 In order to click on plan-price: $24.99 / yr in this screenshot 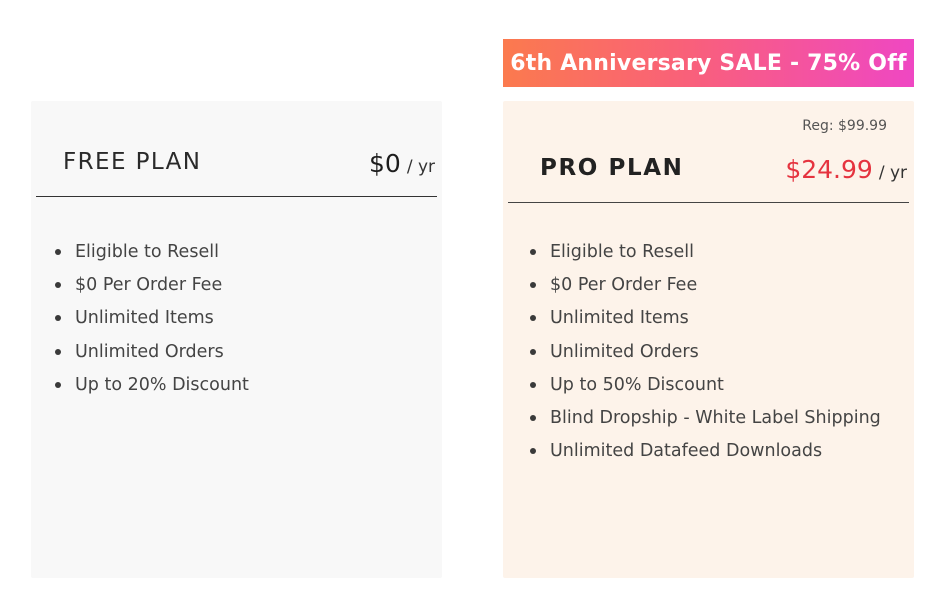, I will do `click(846, 169)`.